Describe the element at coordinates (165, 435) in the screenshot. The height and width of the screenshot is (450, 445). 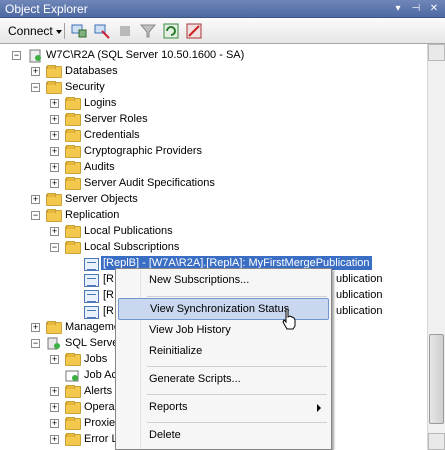
I see `menu-item-label: Delete` at that location.